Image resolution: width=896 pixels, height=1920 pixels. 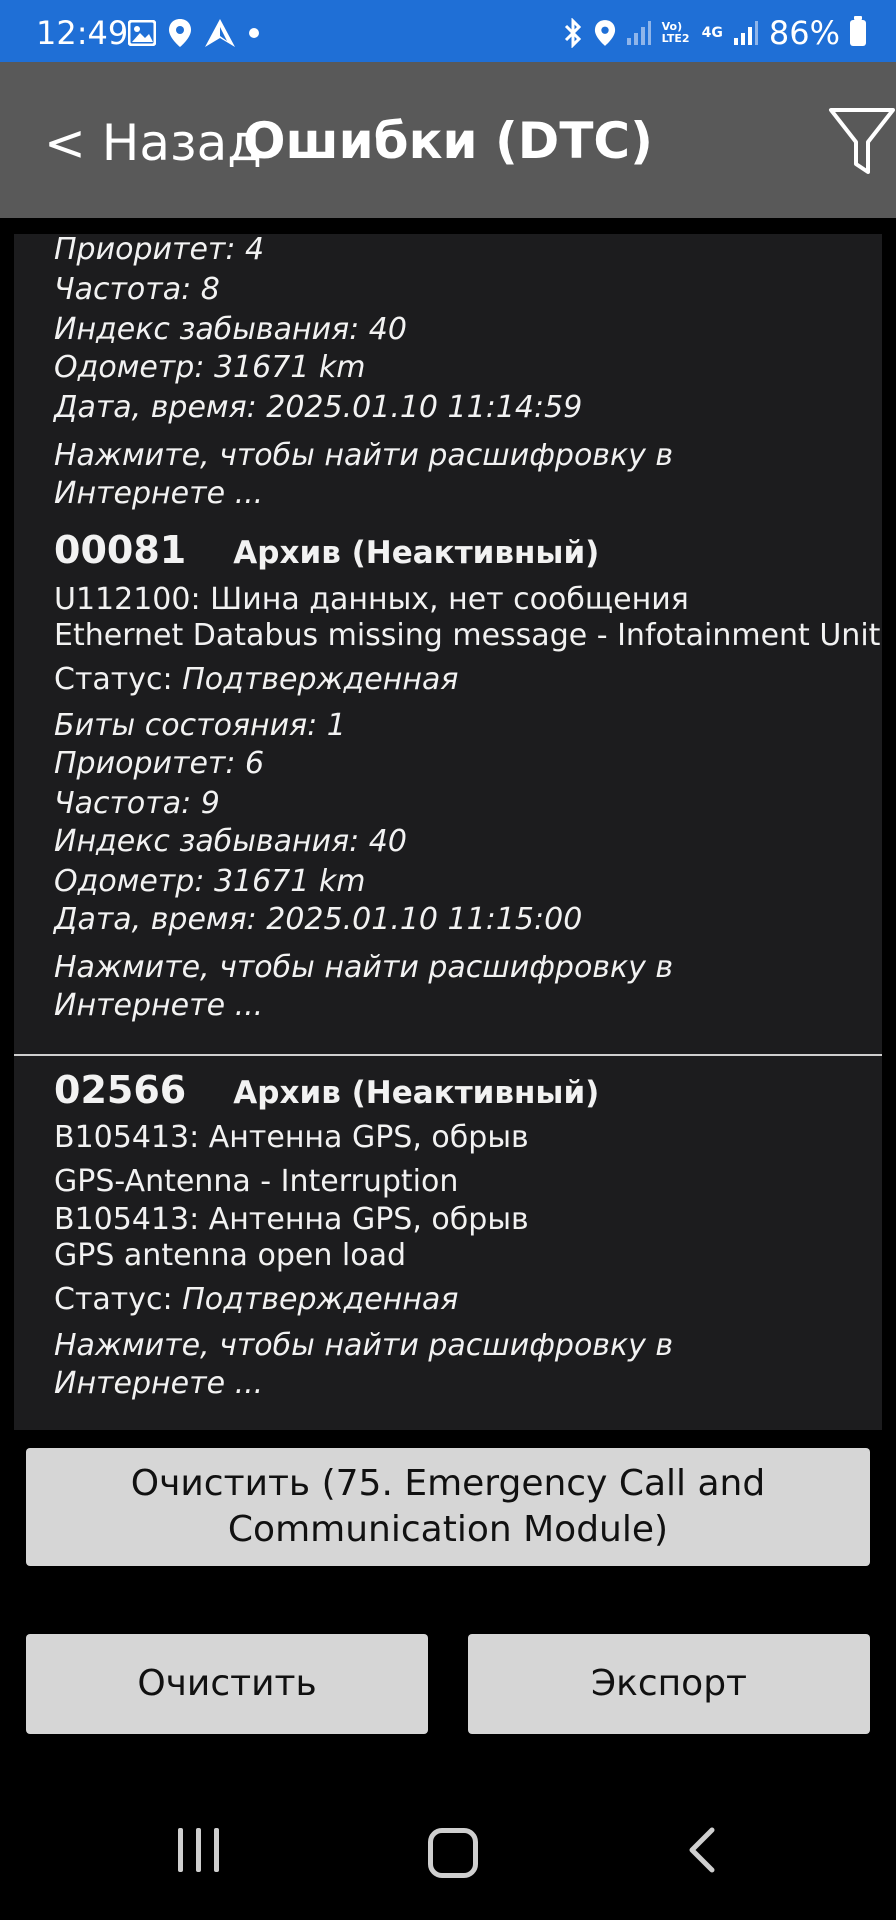 I want to click on gallery-icon, so click(x=142, y=33).